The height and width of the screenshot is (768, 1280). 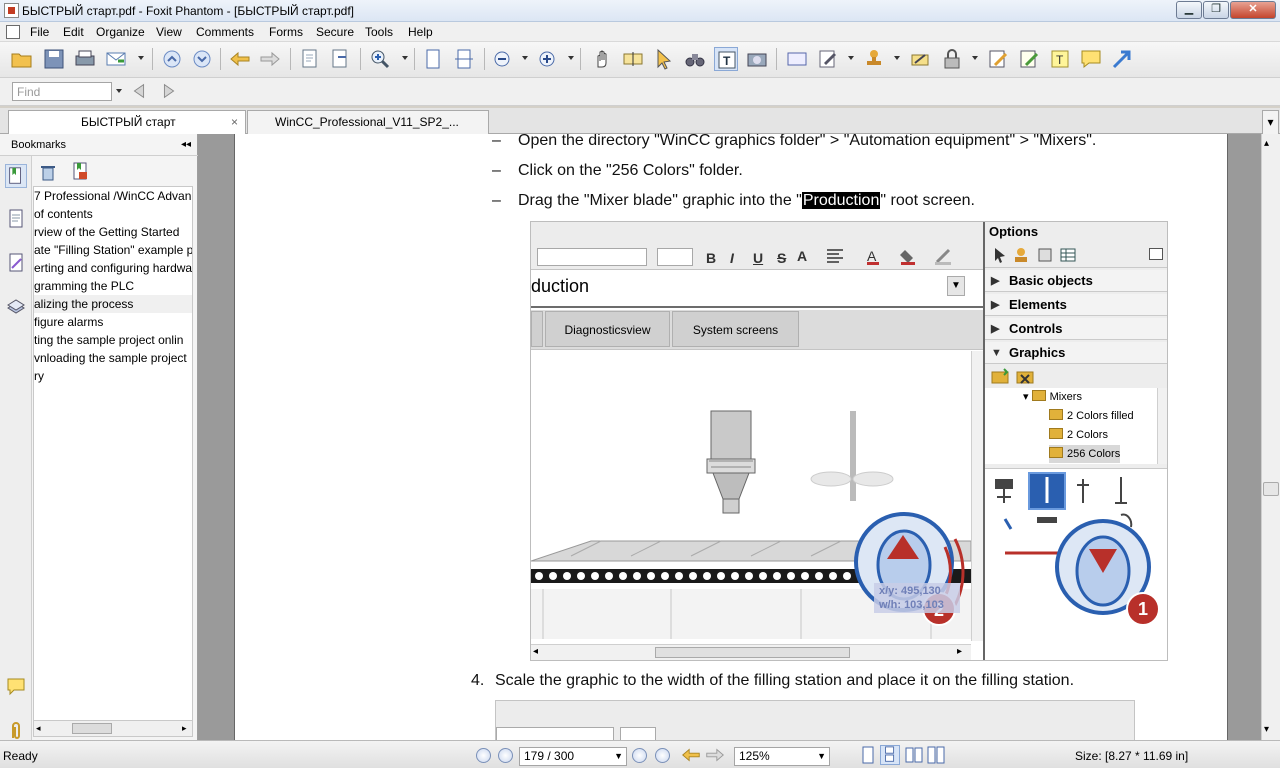 What do you see at coordinates (113, 232) in the screenshot?
I see `bookmark-item: rview of the Getting Started` at bounding box center [113, 232].